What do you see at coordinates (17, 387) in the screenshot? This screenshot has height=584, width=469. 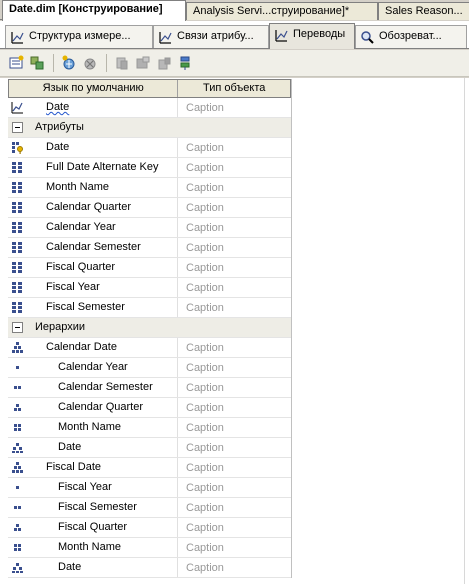 I see `level2-icon` at bounding box center [17, 387].